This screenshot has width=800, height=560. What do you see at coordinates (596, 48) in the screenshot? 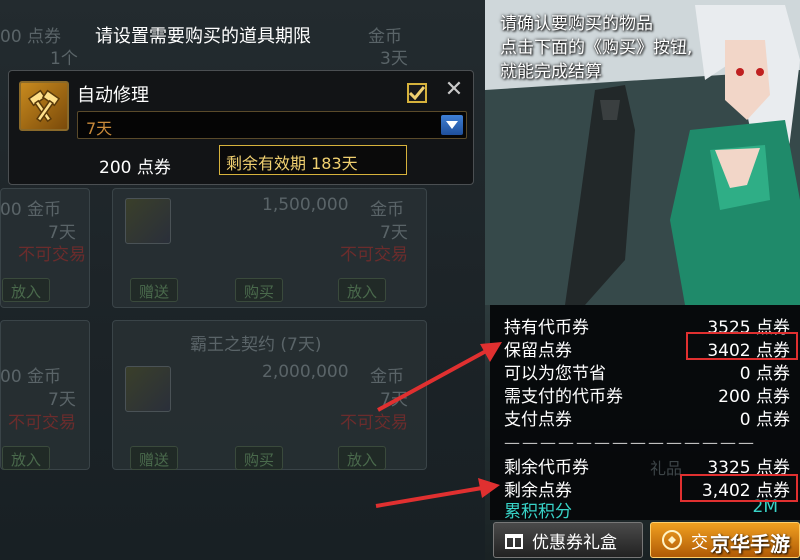
I see `npc-speech-line-2: 点击下面的《购买》按钮,` at bounding box center [596, 48].